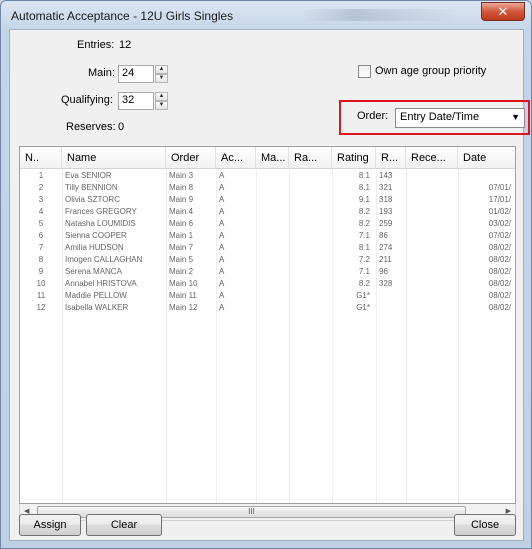  Describe the element at coordinates (96, 45) in the screenshot. I see `entries-label: Entries:` at that location.